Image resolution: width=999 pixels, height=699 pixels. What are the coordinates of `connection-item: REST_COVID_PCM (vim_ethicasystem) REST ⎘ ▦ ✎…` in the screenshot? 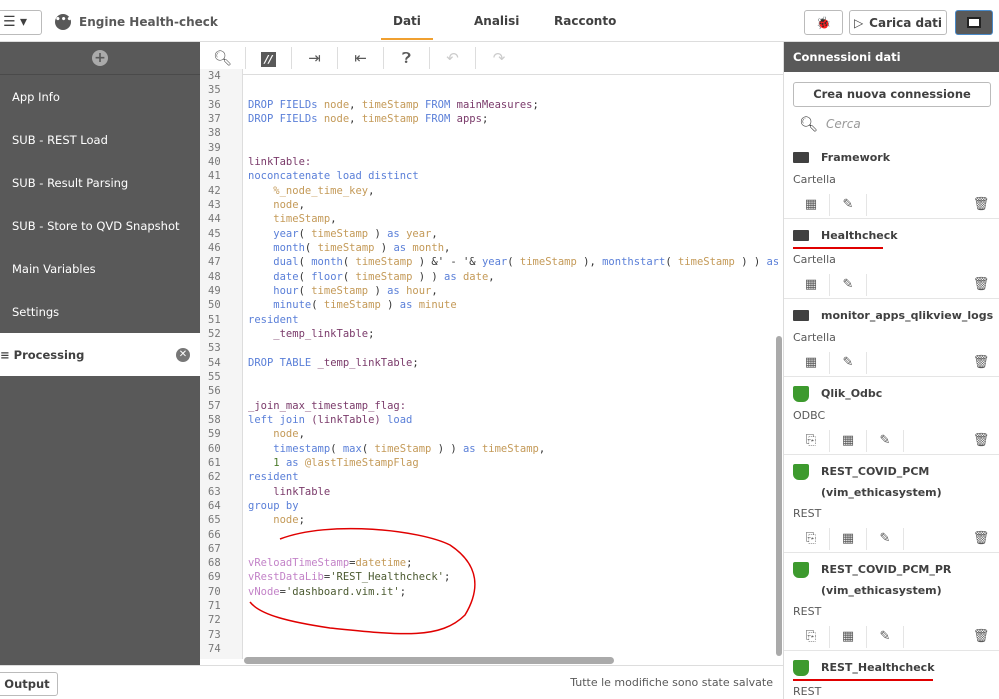 It's located at (891, 504).